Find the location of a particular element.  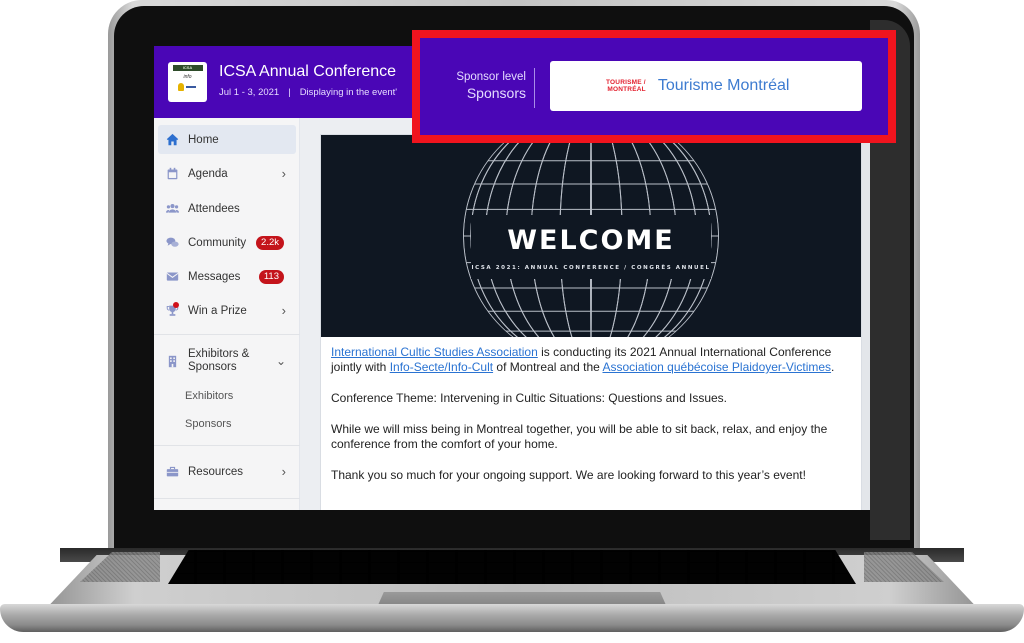

sponsor-logo: TOURISME / MONTRÉAL is located at coordinates (626, 86).